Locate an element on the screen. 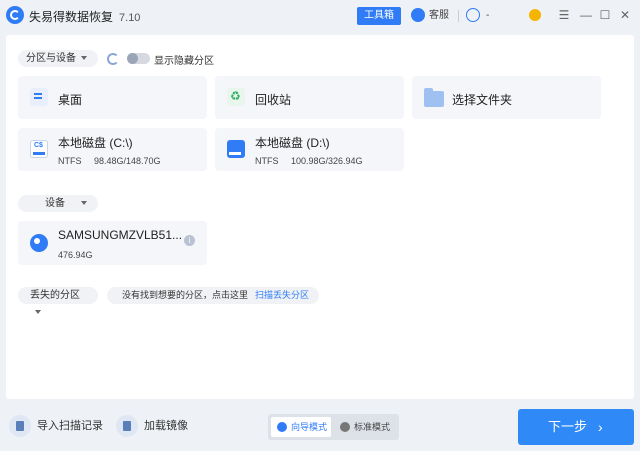 This screenshot has width=640, height=451. account-button: - is located at coordinates (477, 16).